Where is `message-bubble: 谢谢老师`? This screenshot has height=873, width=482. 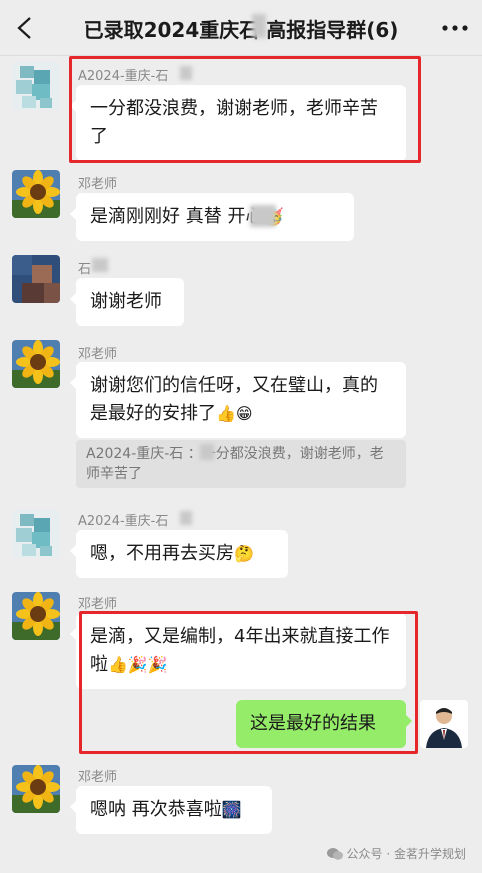
message-bubble: 谢谢老师 is located at coordinates (127, 302).